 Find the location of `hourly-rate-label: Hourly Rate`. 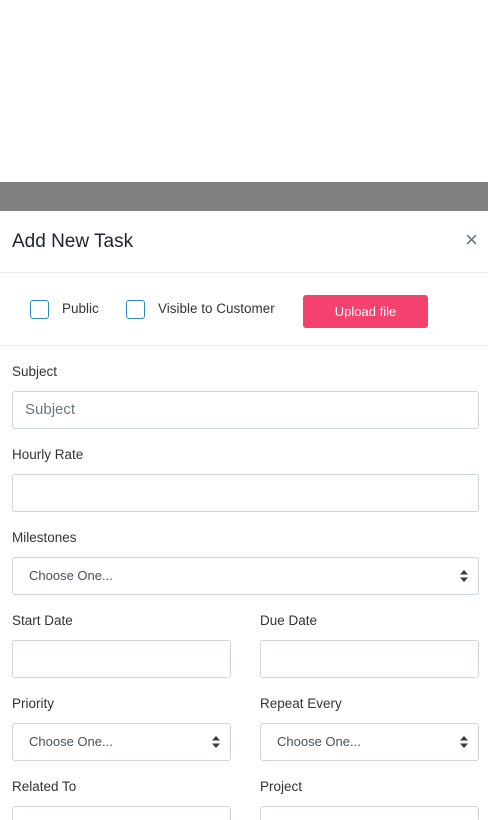

hourly-rate-label: Hourly Rate is located at coordinates (48, 454).